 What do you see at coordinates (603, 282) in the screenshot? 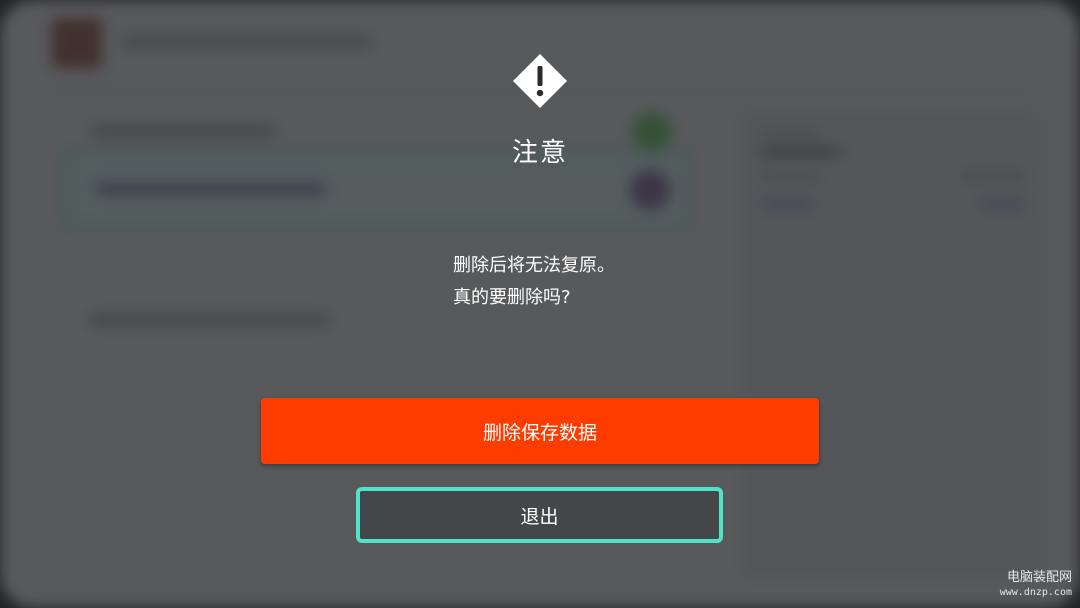
I see `dialog-message: 删除后将无法复原。 真的要删除吗?` at bounding box center [603, 282].